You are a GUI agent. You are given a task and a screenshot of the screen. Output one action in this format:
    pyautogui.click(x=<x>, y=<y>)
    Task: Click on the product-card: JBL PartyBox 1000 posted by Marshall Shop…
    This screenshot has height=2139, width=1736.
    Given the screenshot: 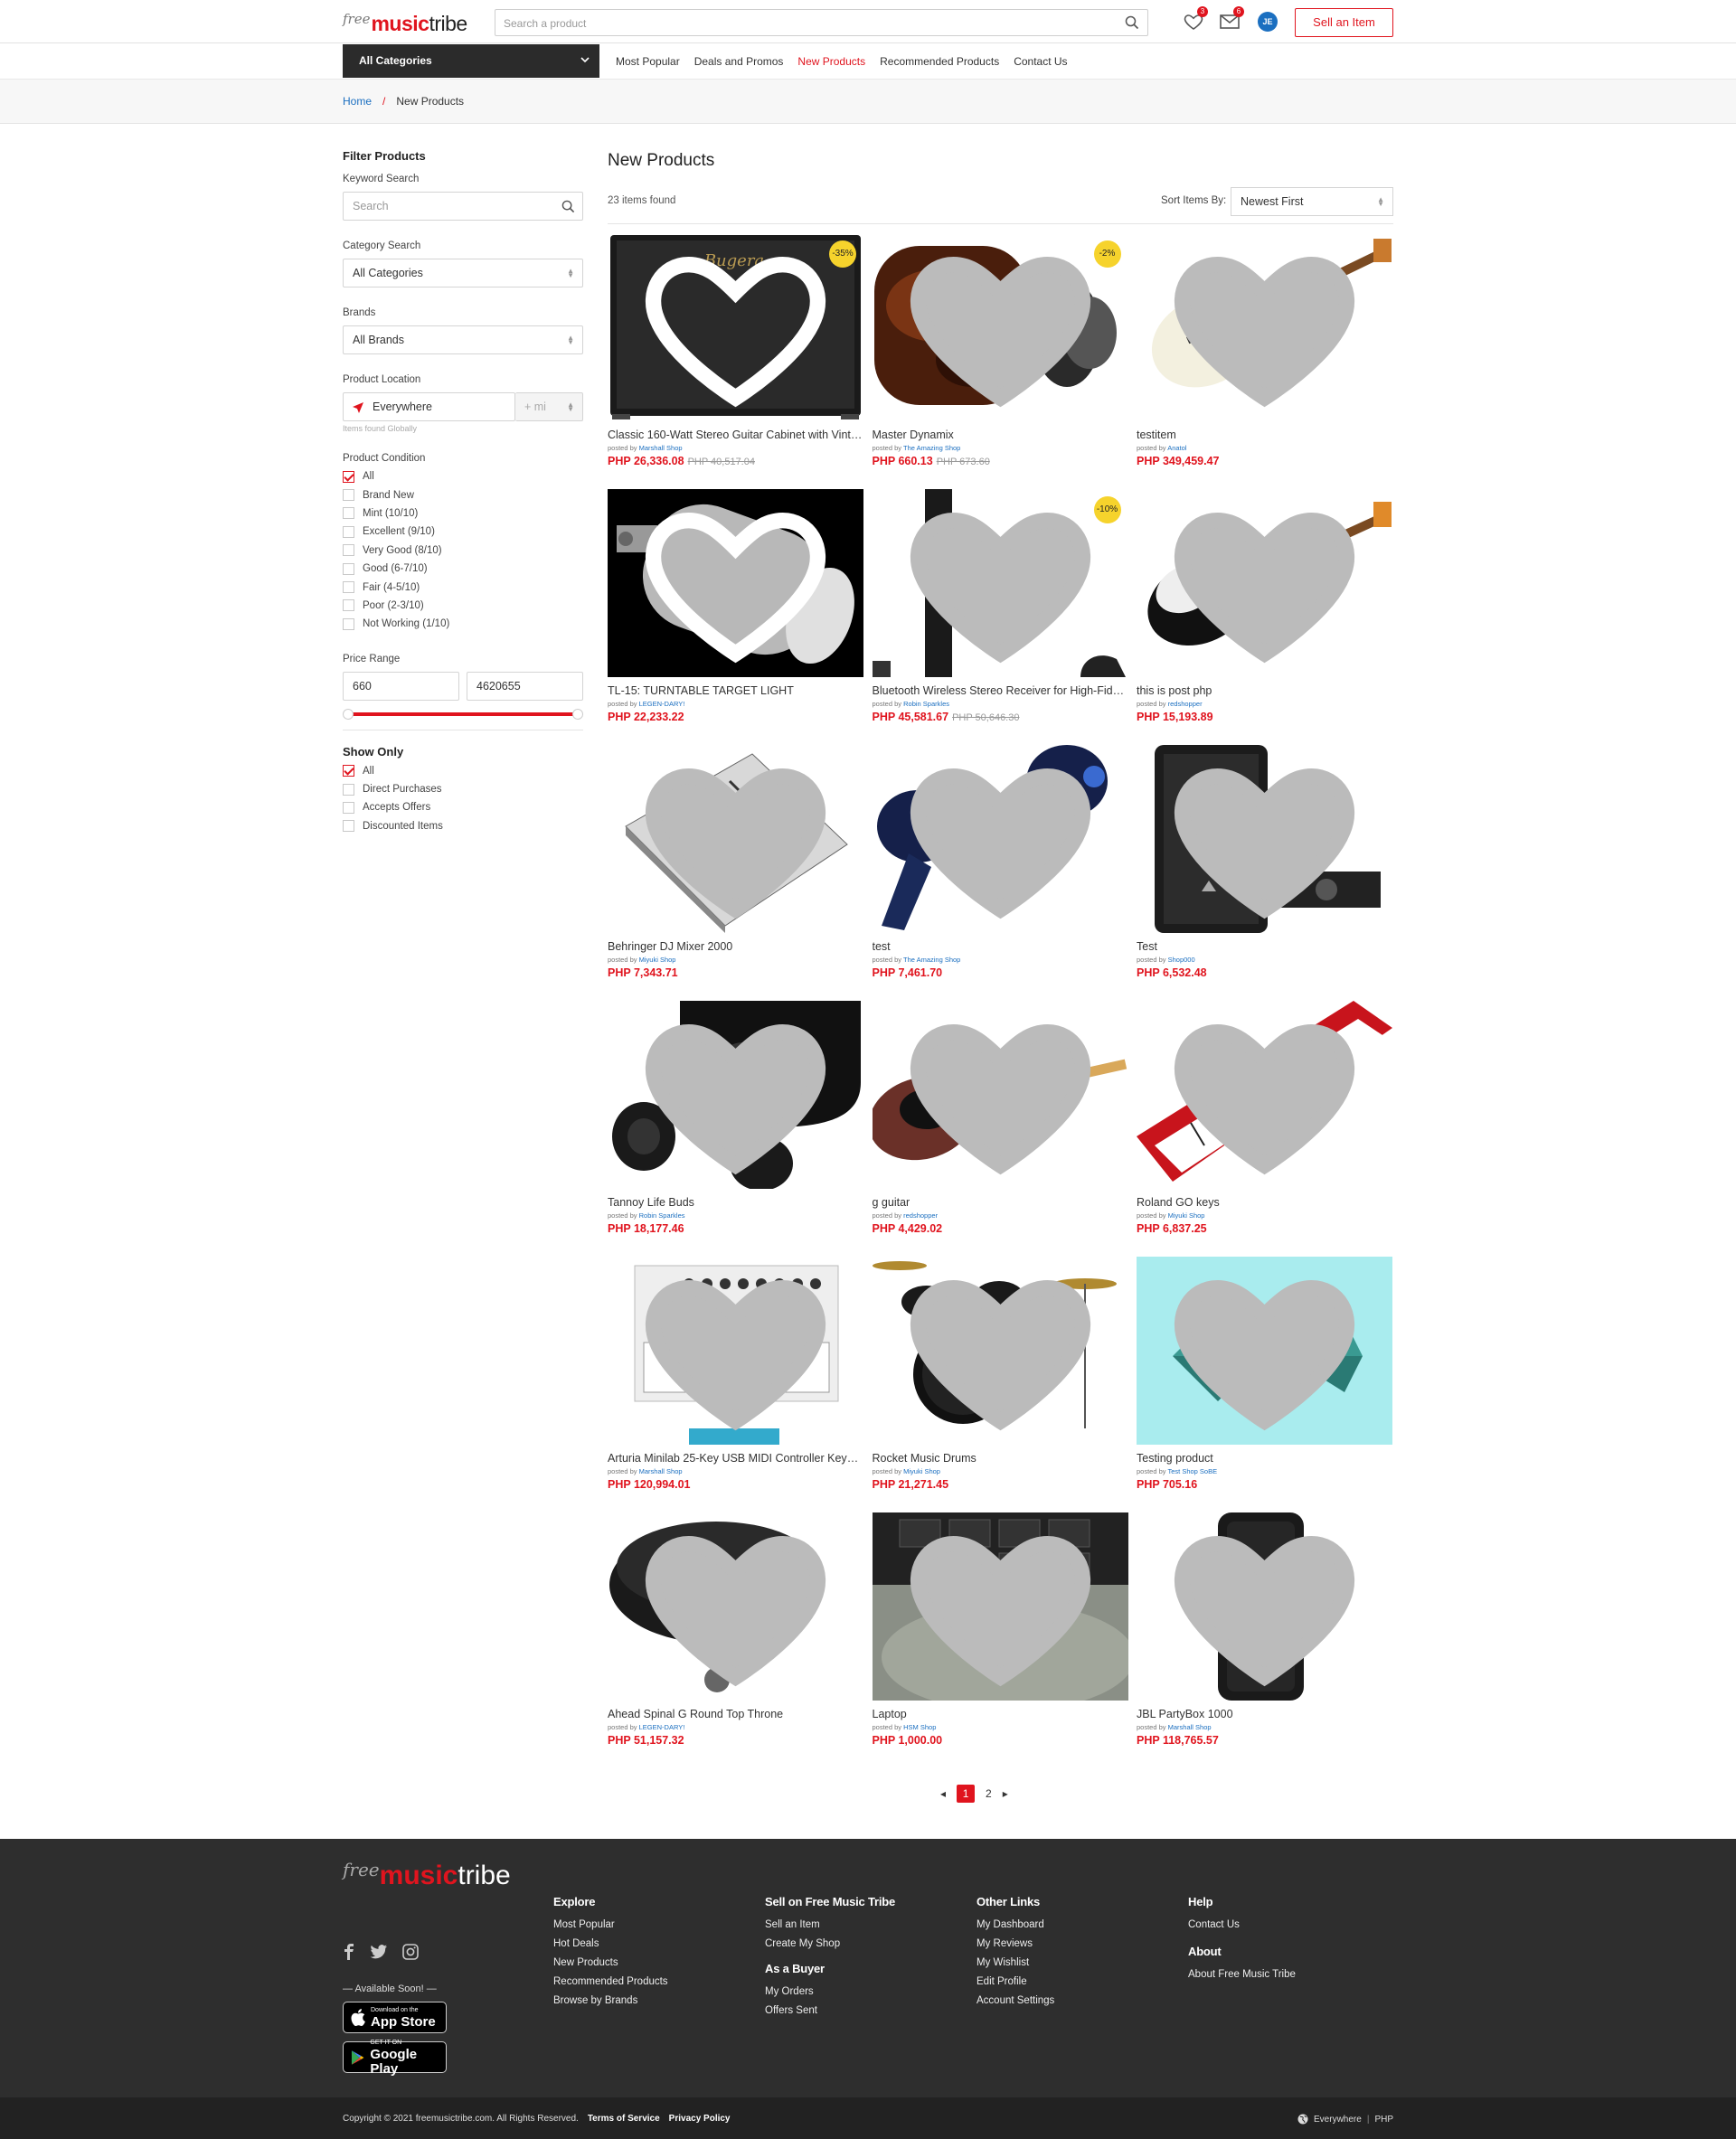 What is the action you would take?
    pyautogui.click(x=1264, y=1640)
    